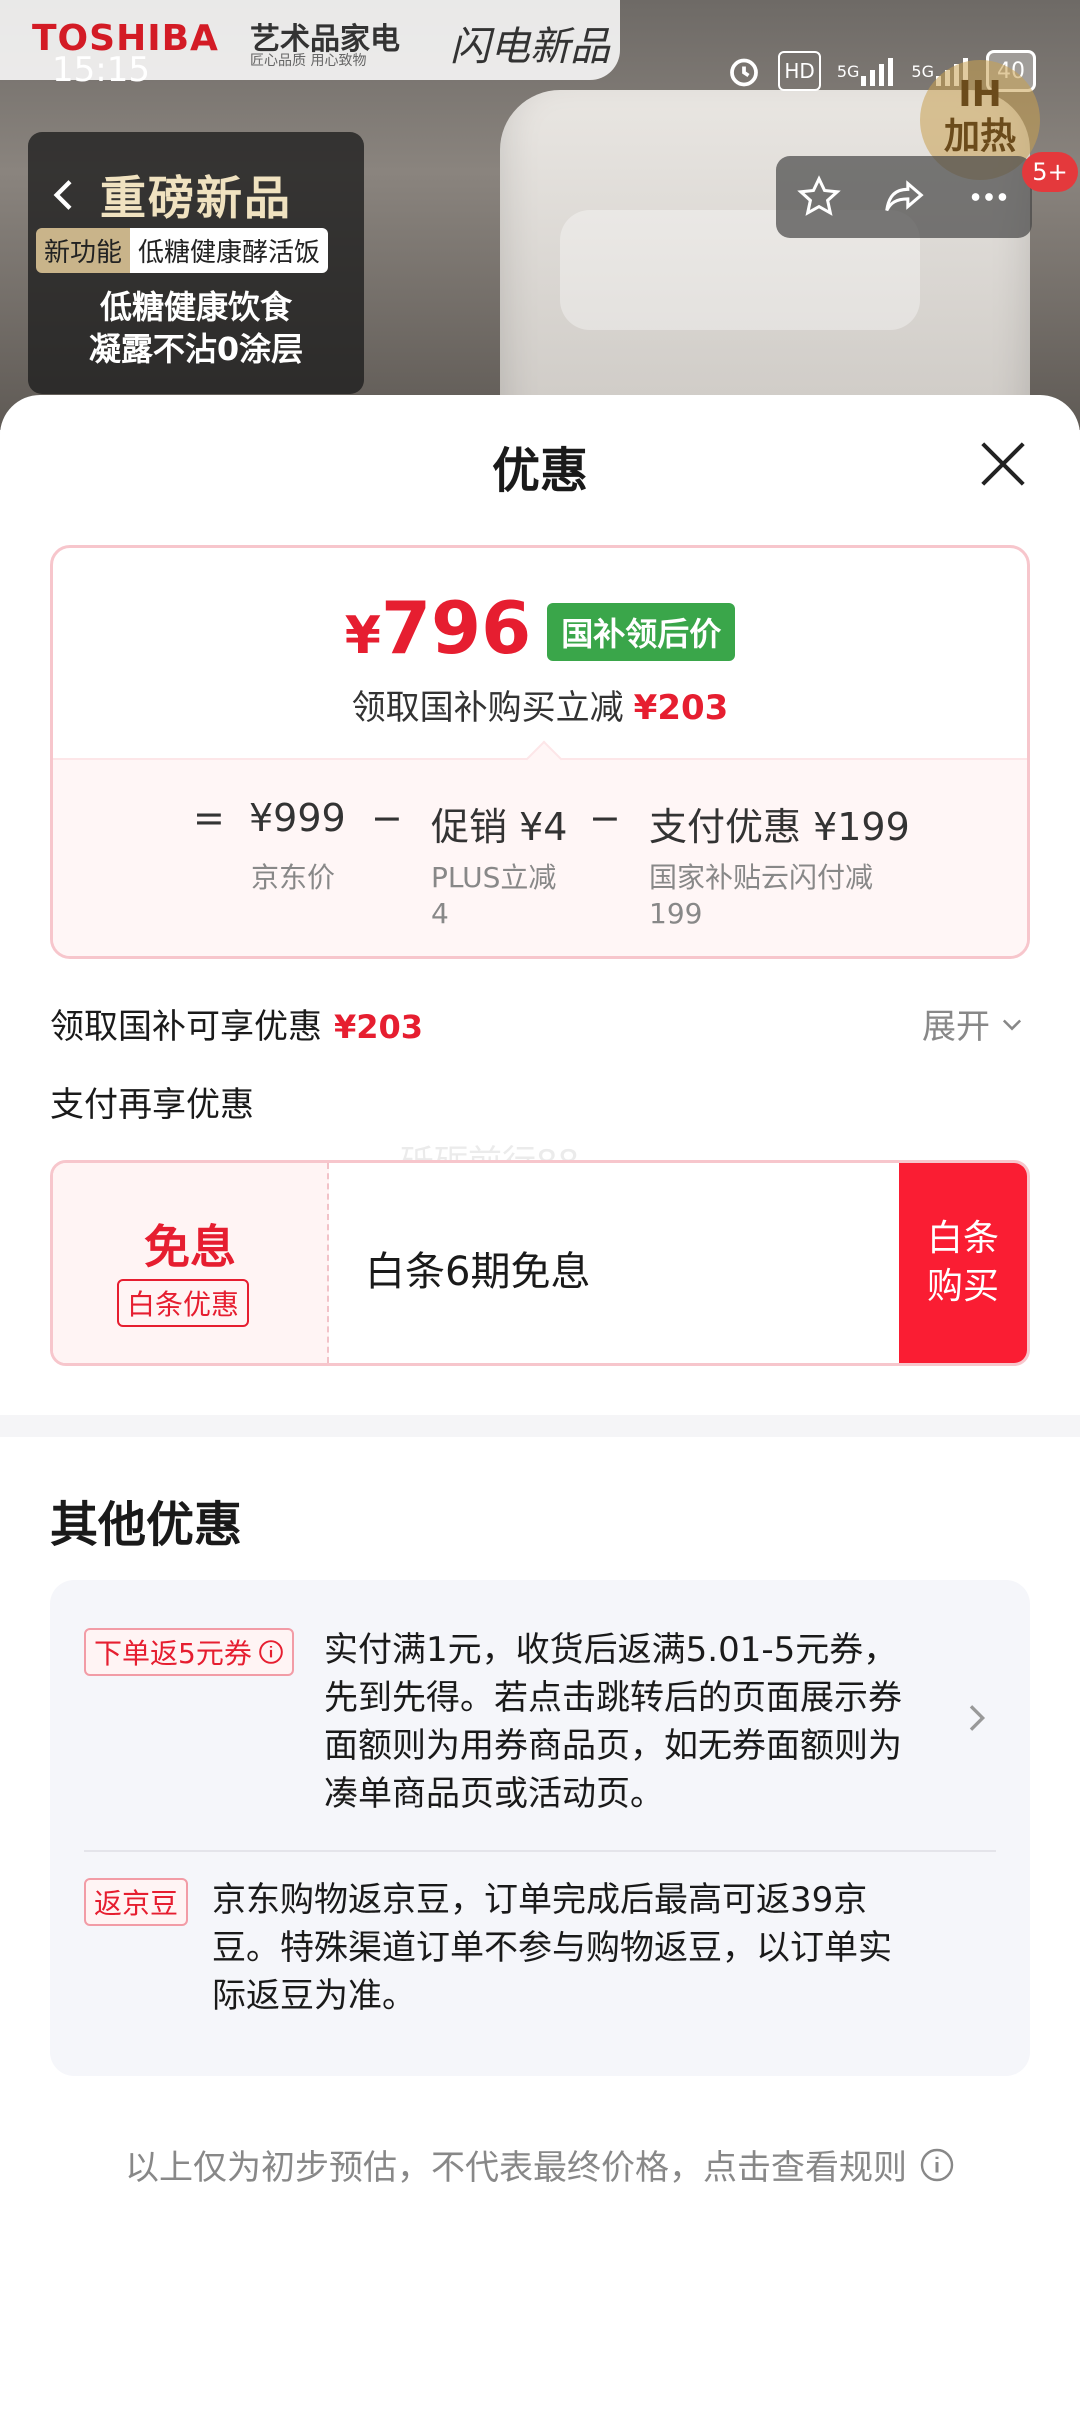 Image resolution: width=1080 pixels, height=2412 pixels. What do you see at coordinates (963, 1263) in the screenshot?
I see `baitiao-buy-button: 白条 购买` at bounding box center [963, 1263].